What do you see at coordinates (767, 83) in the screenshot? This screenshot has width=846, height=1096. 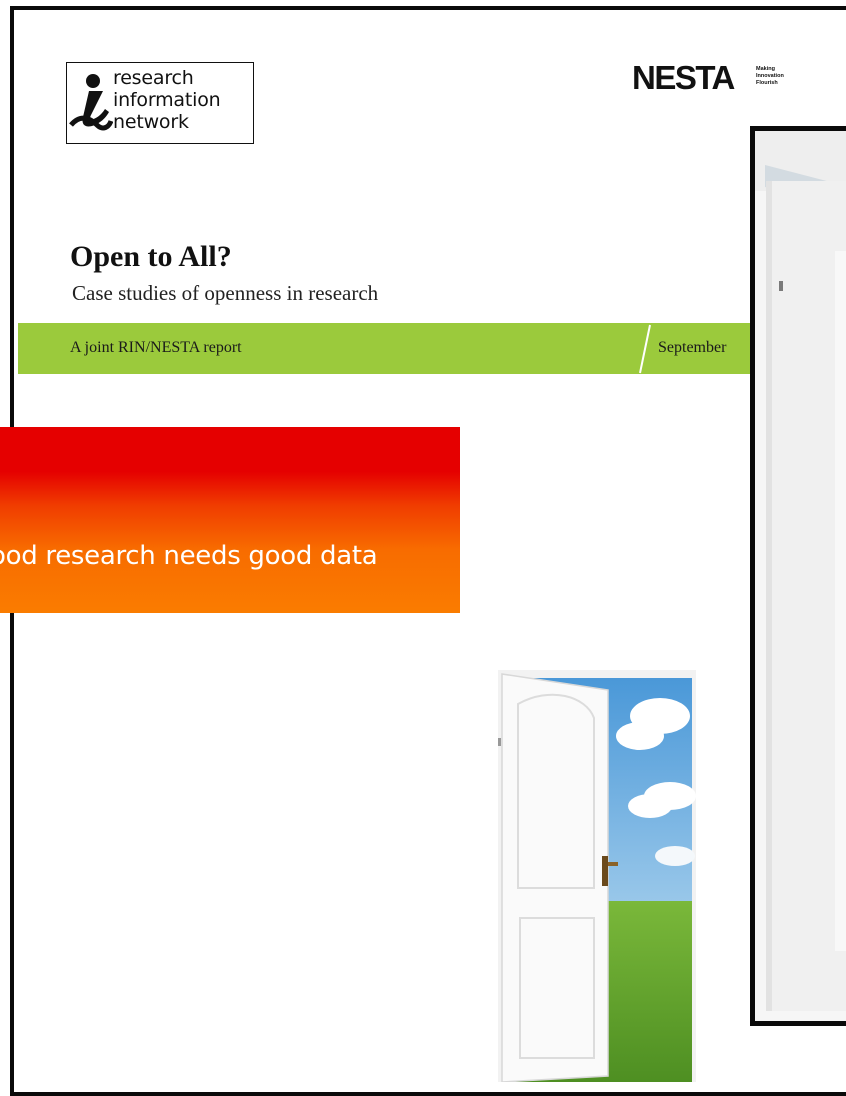 I see `nesta-tagline-line: Flourish` at bounding box center [767, 83].